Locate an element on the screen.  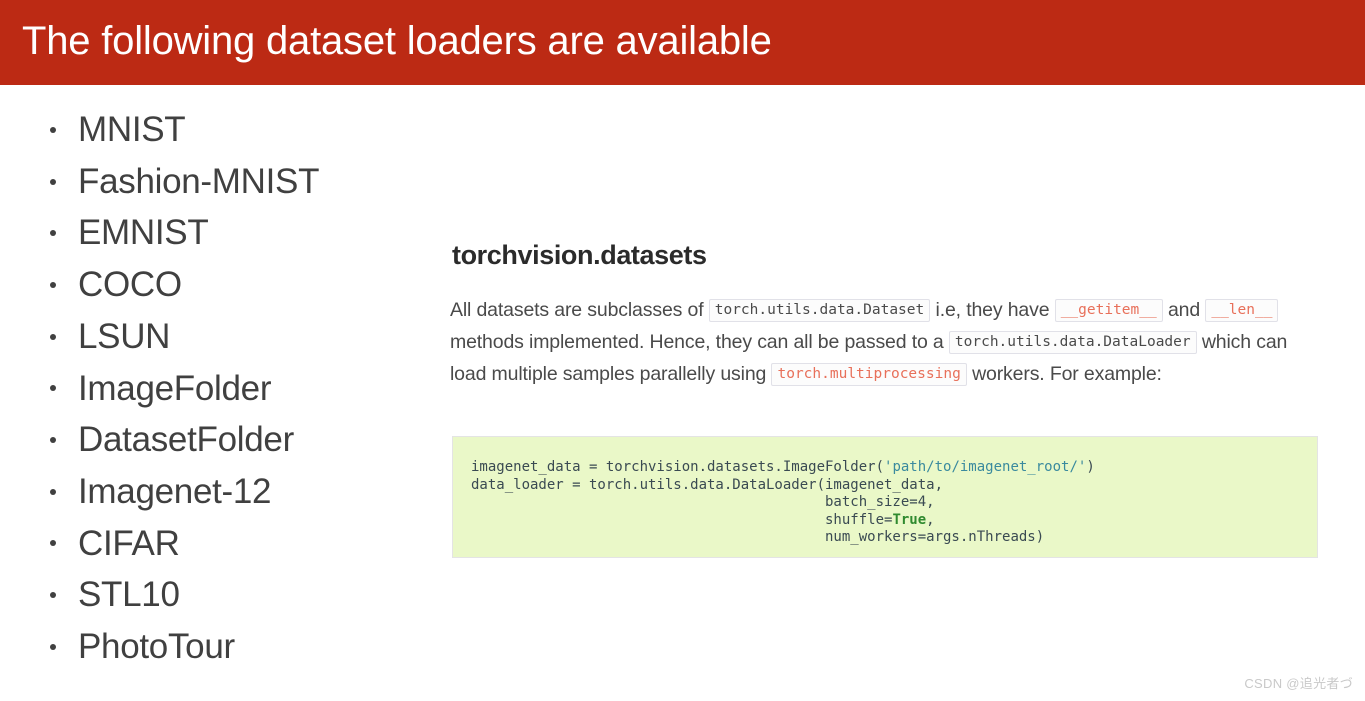
list-item-label: EMNIST is located at coordinates (143, 233).